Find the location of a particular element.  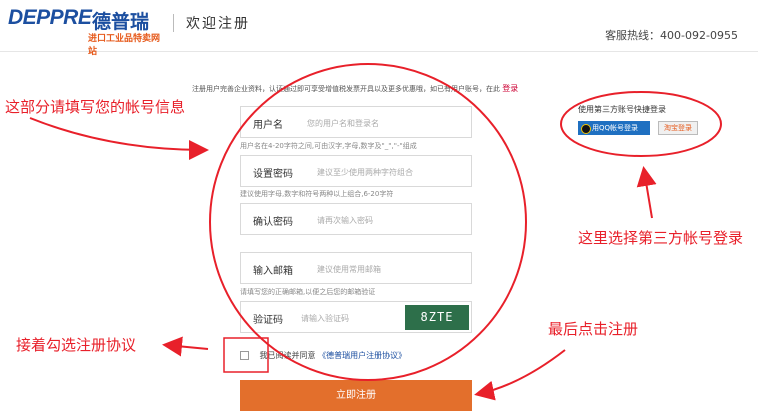

third-party-login: 使用第三方账号快捷登录 用QQ帐号登录 淘宝登录 is located at coordinates (638, 127).